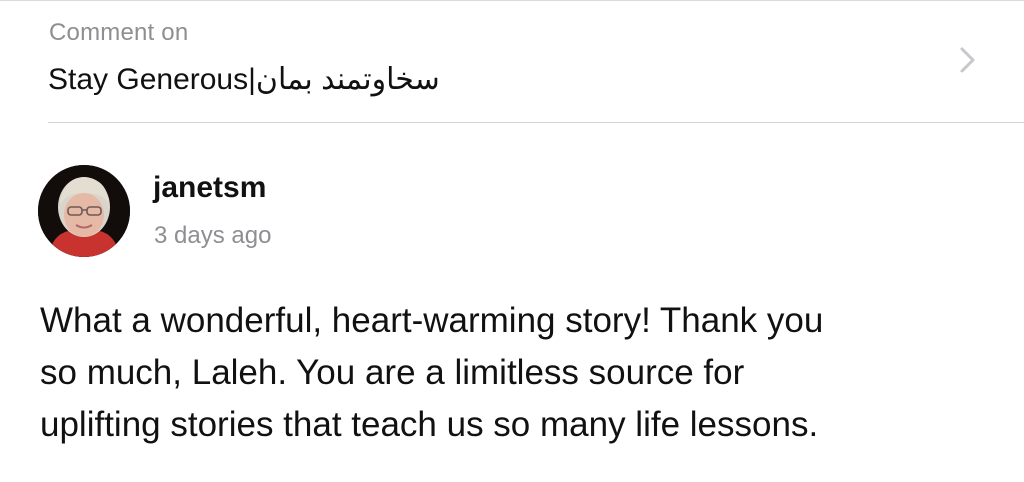 The width and height of the screenshot is (1024, 482). Describe the element at coordinates (967, 60) in the screenshot. I see `chevron-right-icon` at that location.